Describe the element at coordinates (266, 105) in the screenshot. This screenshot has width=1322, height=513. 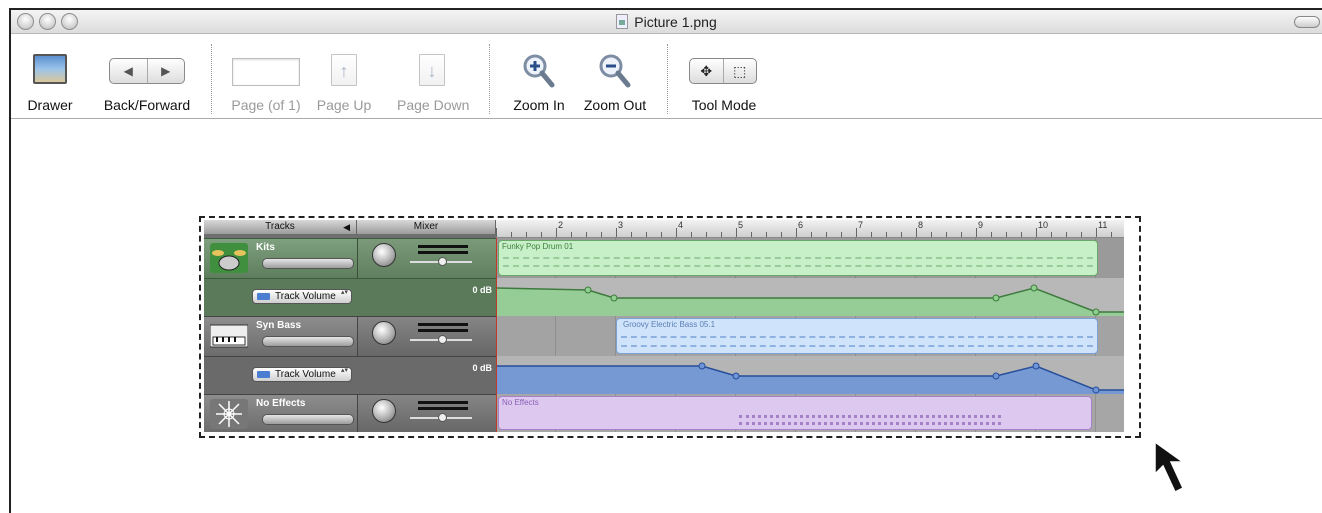
I see `page-label: Page (of 1)` at that location.